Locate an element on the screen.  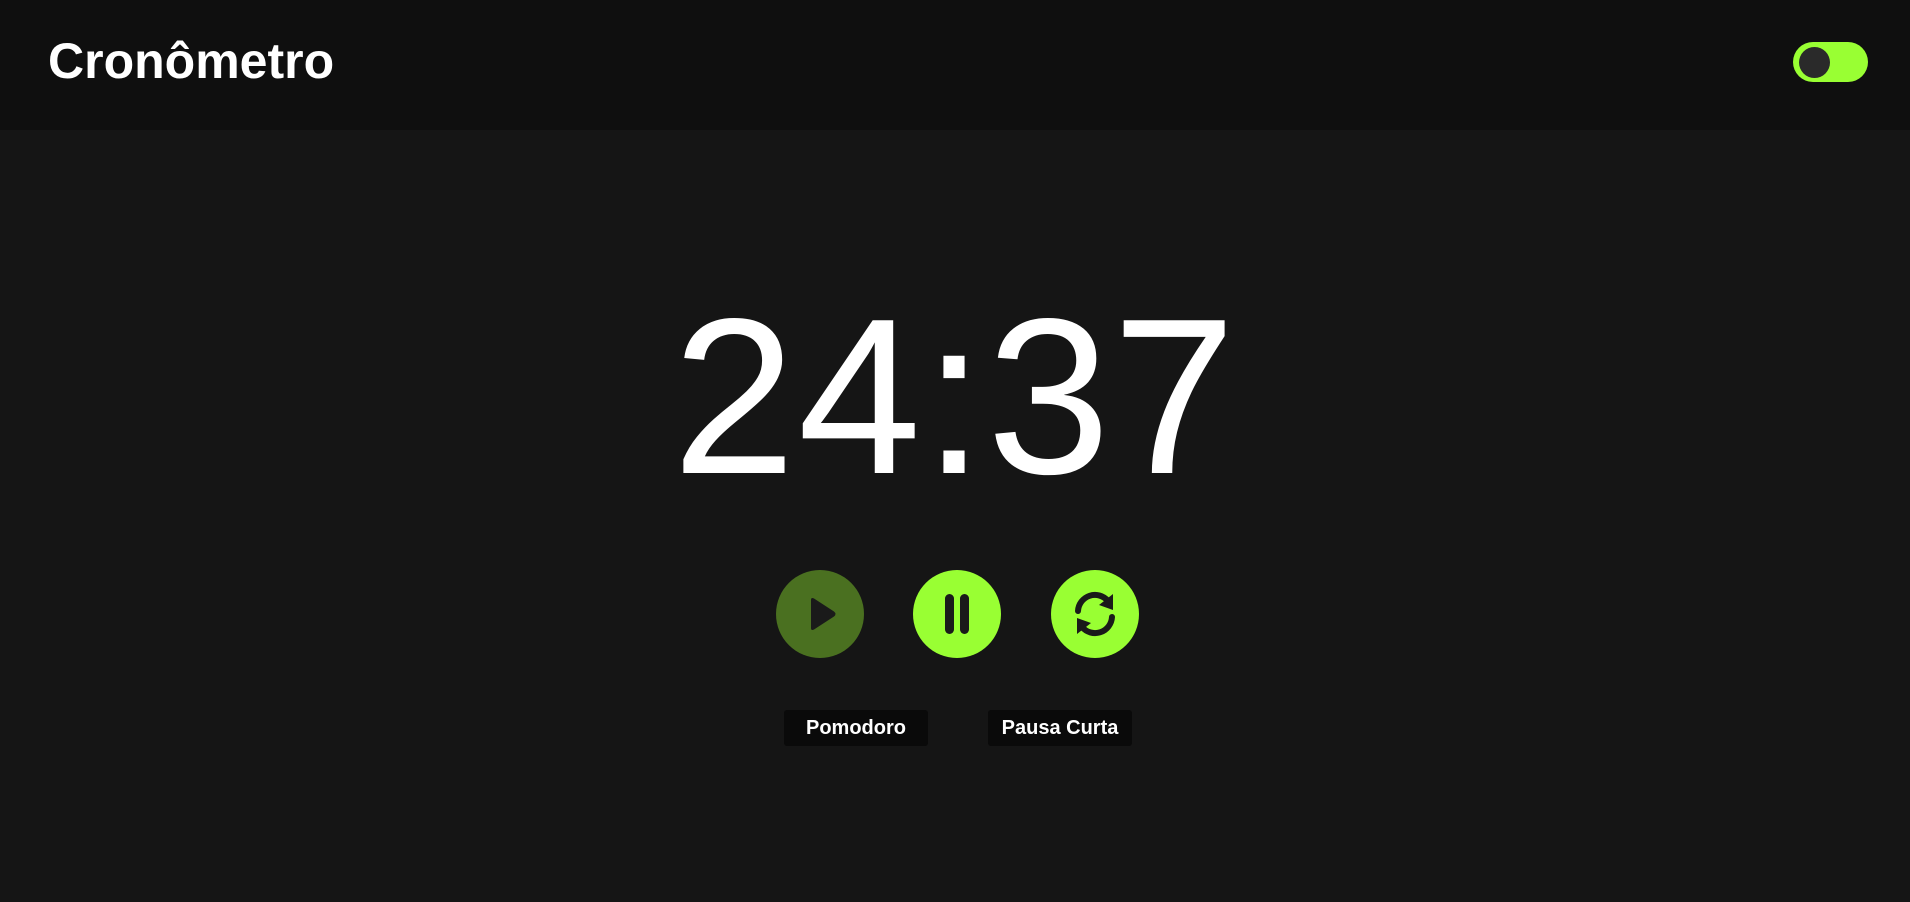
app-title: Cronômetro is located at coordinates (191, 61).